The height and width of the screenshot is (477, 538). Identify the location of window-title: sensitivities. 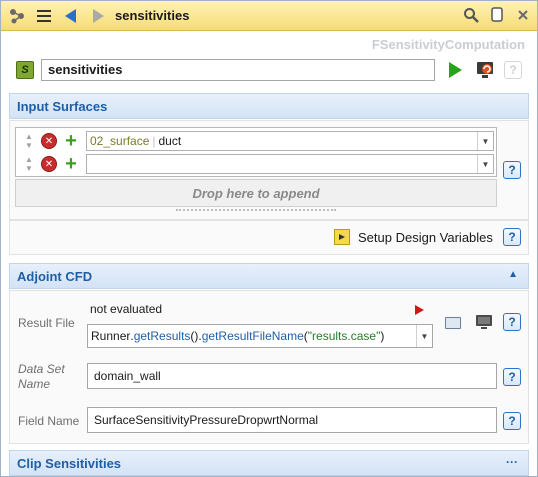
(152, 15).